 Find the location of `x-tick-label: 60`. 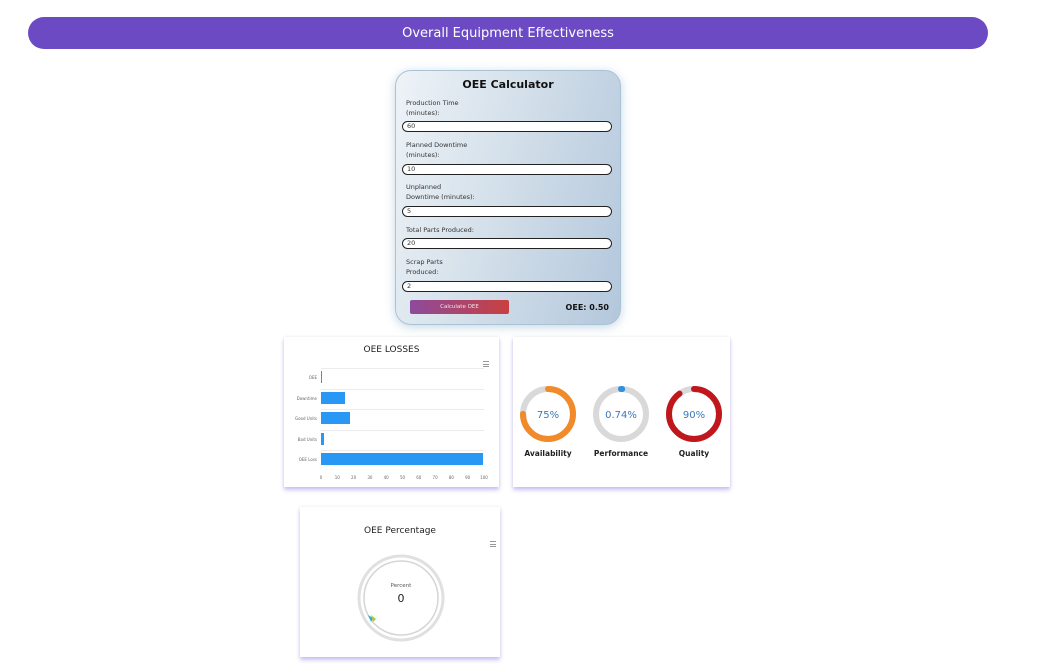

x-tick-label: 60 is located at coordinates (419, 477).